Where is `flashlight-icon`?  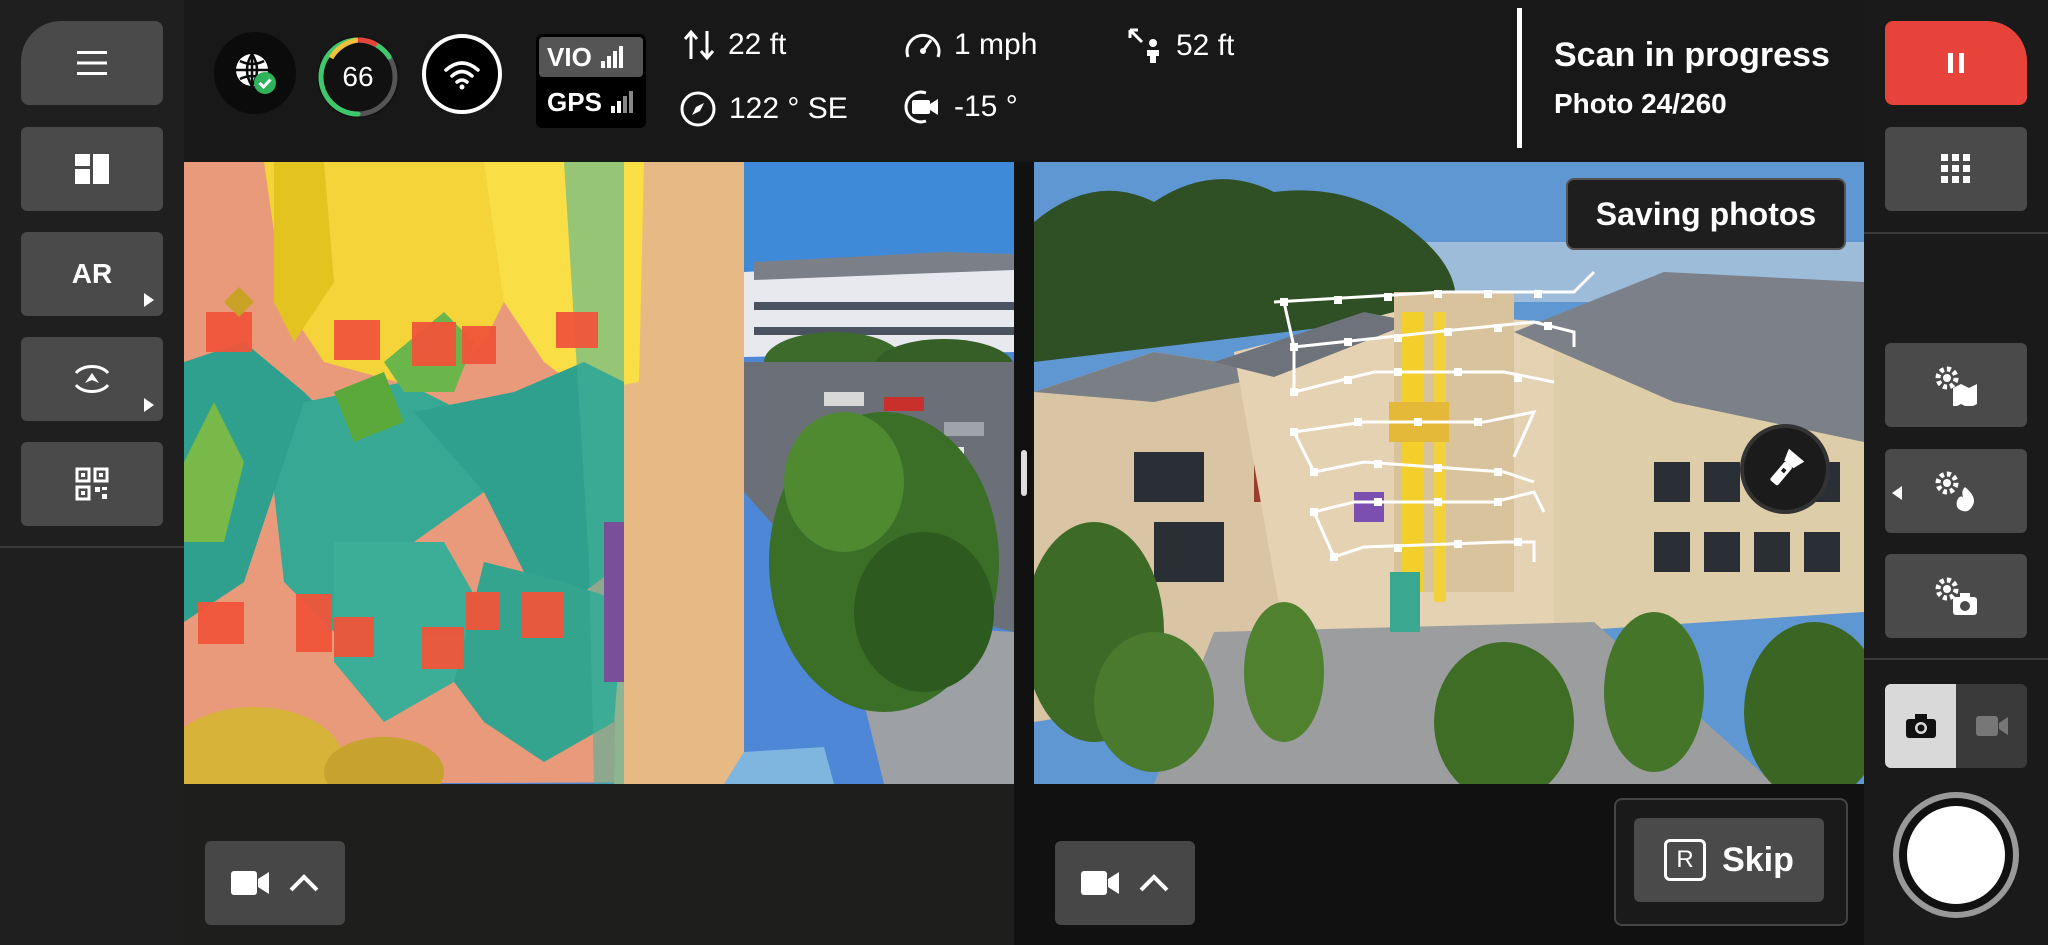 flashlight-icon is located at coordinates (1787, 467).